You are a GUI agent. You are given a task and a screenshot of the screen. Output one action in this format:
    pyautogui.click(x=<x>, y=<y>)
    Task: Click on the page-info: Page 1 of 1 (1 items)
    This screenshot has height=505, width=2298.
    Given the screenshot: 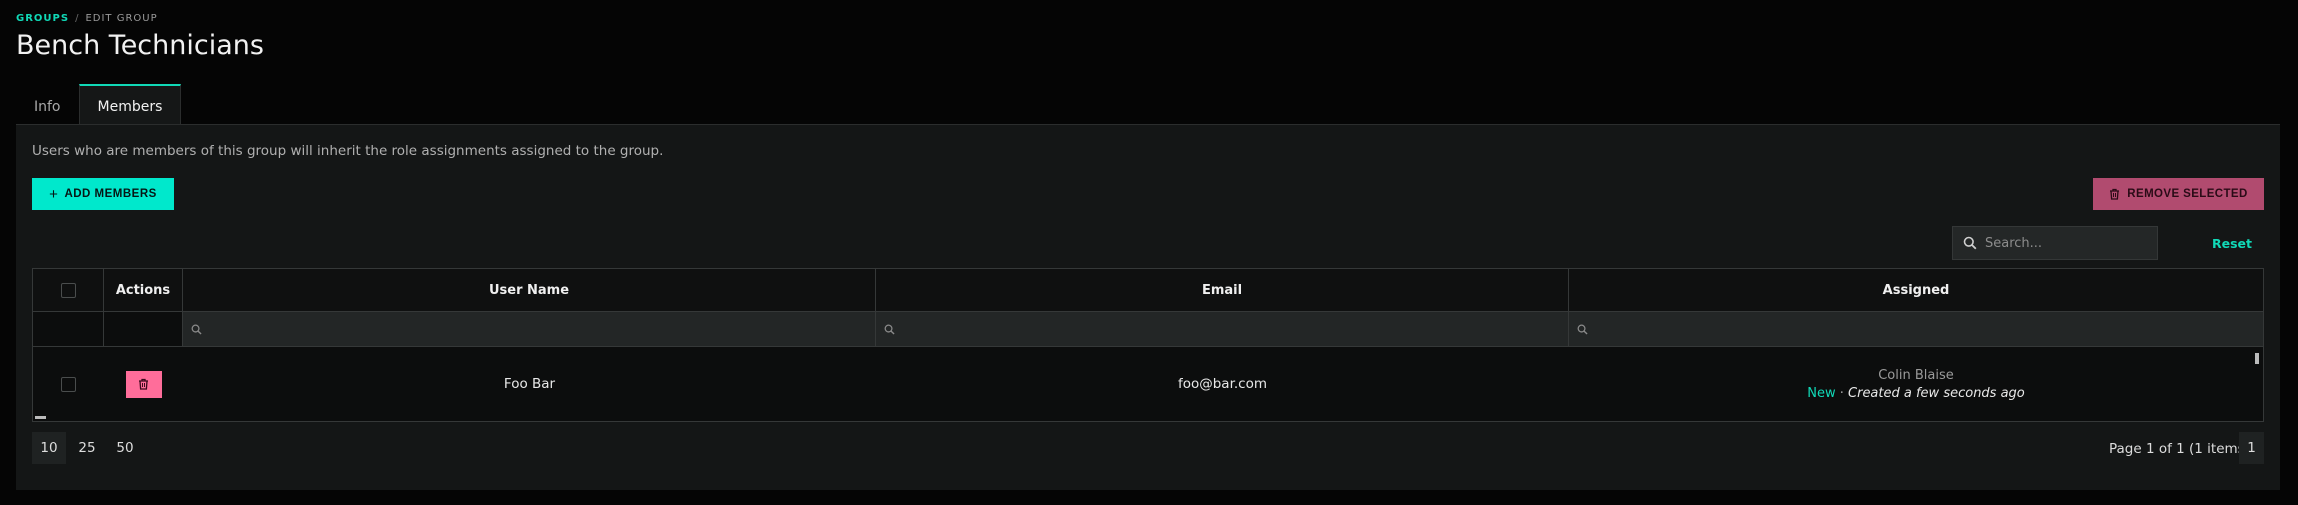 What is the action you would take?
    pyautogui.click(x=2179, y=449)
    